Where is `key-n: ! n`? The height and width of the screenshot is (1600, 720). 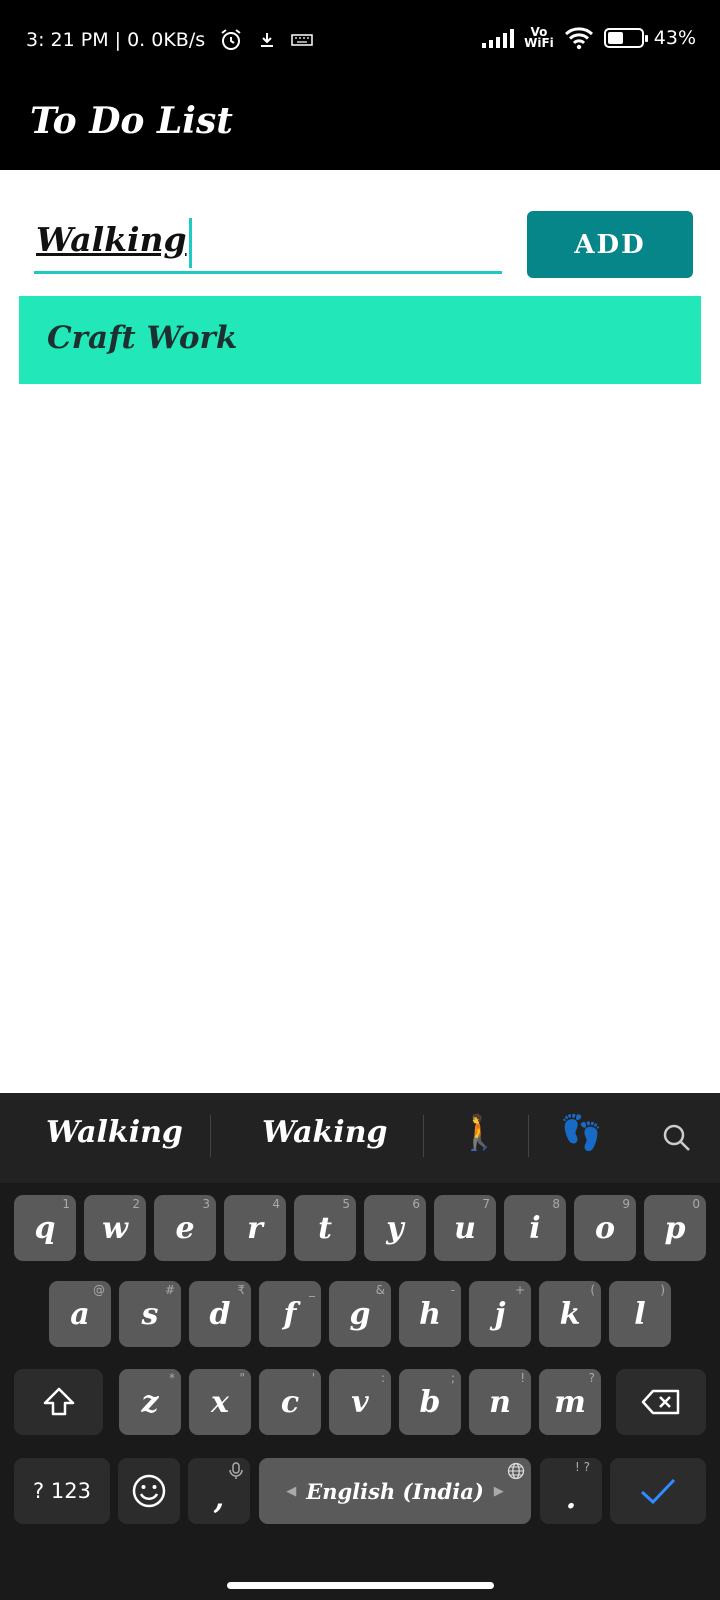 key-n: ! n is located at coordinates (500, 1402).